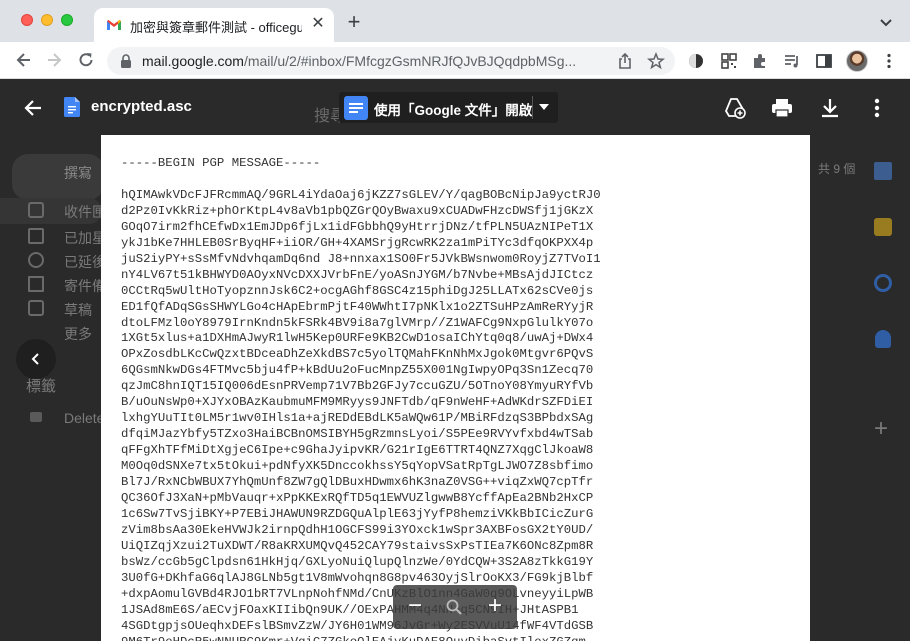 The image size is (910, 641). What do you see at coordinates (72, 107) in the screenshot?
I see `google-docs-file-icon` at bounding box center [72, 107].